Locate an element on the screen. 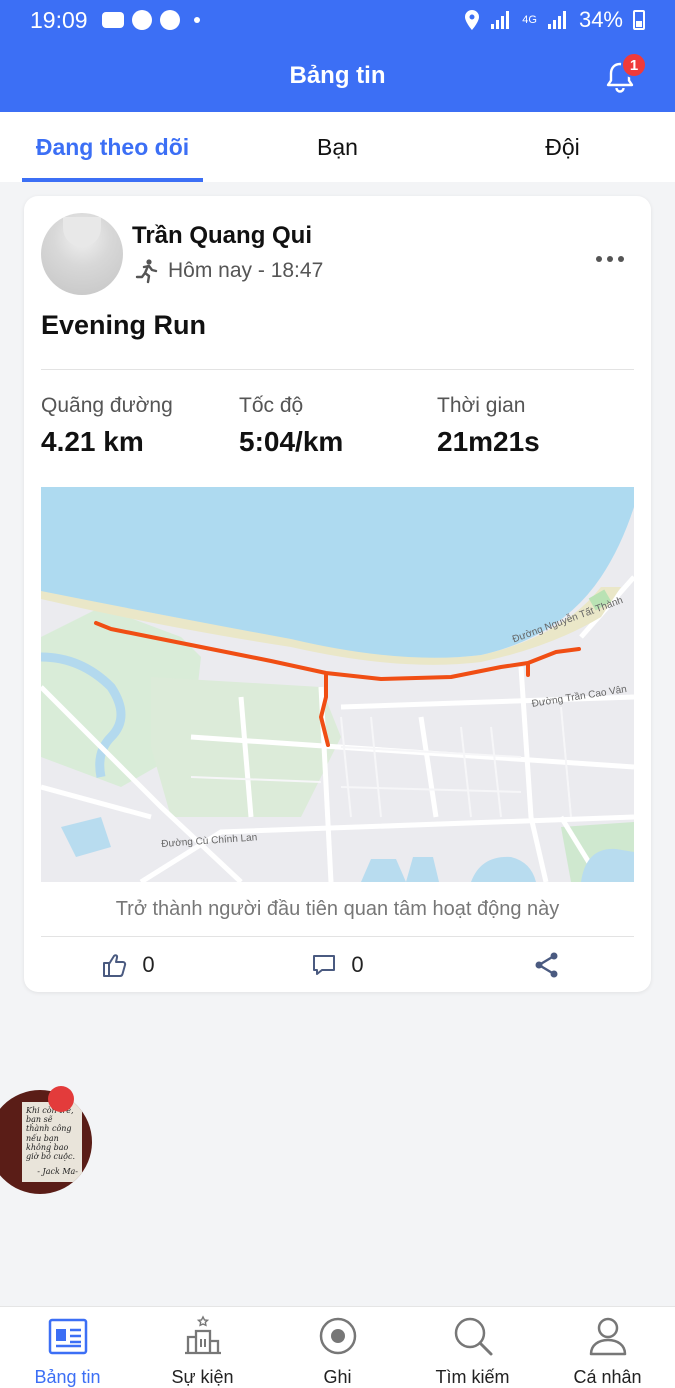 The height and width of the screenshot is (1388, 675). tab-friends: Bạn is located at coordinates (337, 147).